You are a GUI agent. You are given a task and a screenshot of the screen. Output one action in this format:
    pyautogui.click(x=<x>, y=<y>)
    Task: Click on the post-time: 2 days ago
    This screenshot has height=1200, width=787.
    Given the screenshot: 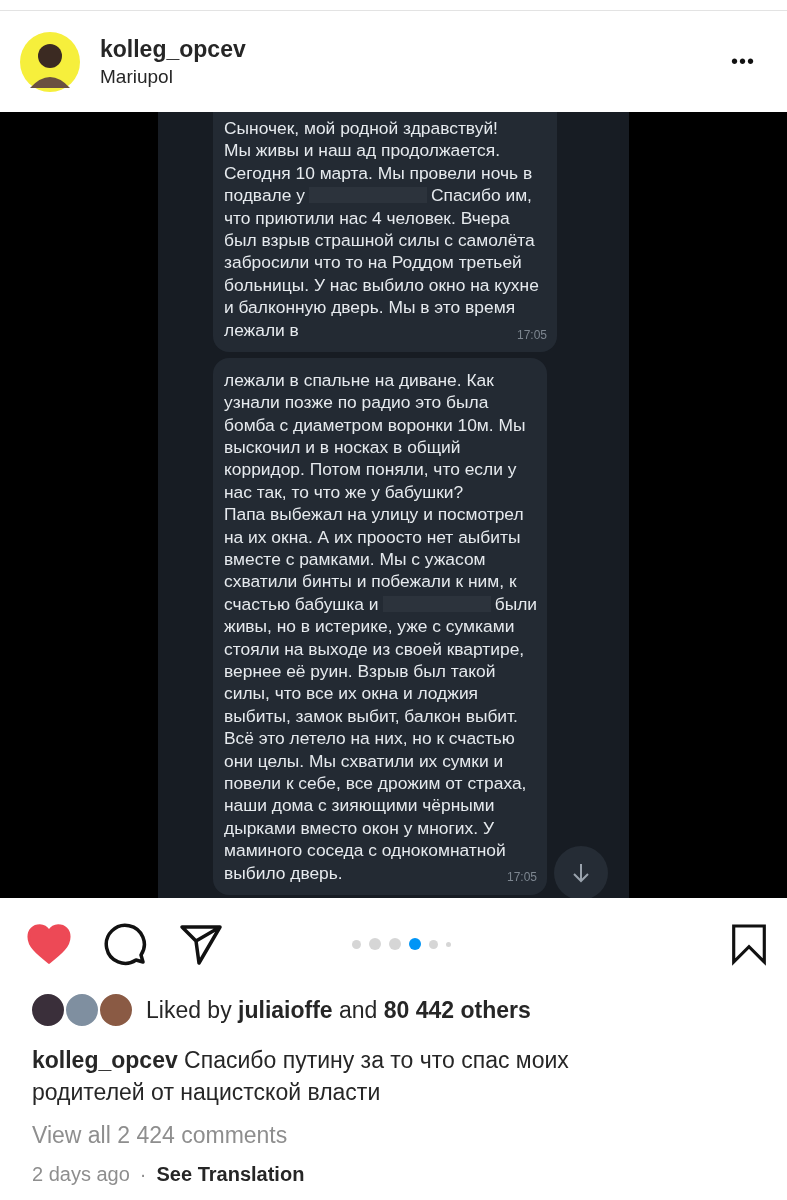 What is the action you would take?
    pyautogui.click(x=81, y=1174)
    